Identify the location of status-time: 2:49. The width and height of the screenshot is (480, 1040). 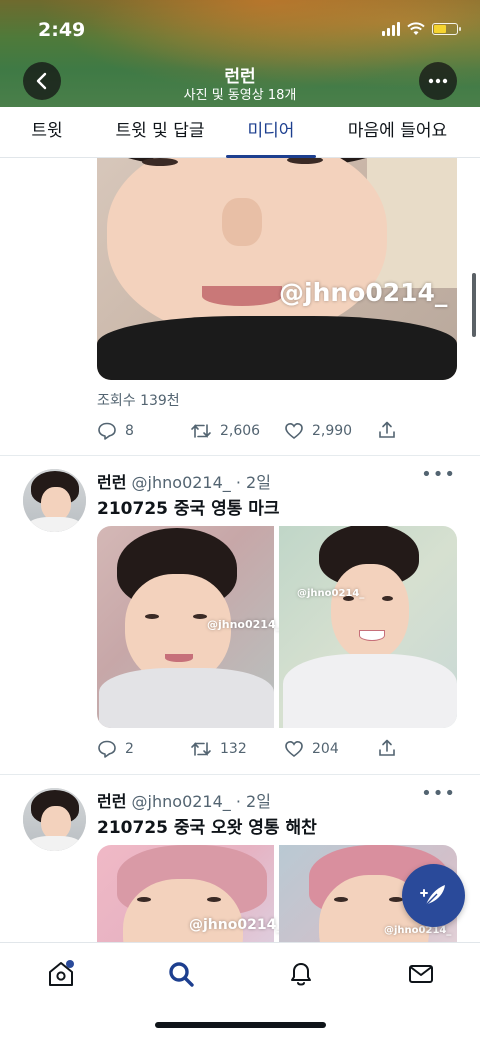
(62, 30).